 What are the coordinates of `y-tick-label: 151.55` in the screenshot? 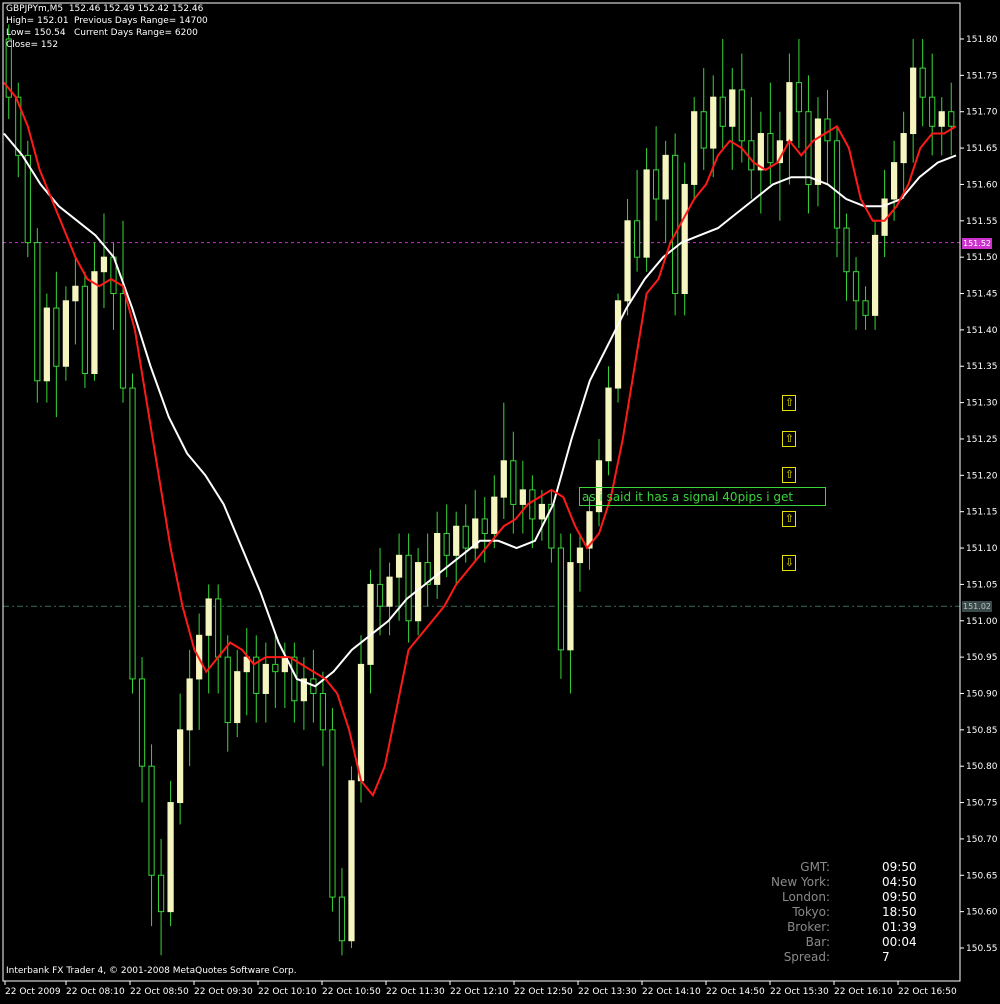 It's located at (982, 222).